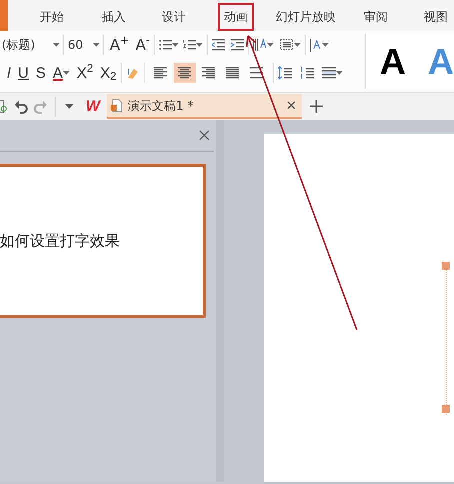 The width and height of the screenshot is (454, 484). Describe the element at coordinates (285, 73) in the screenshot. I see `line-spacing-icon` at that location.